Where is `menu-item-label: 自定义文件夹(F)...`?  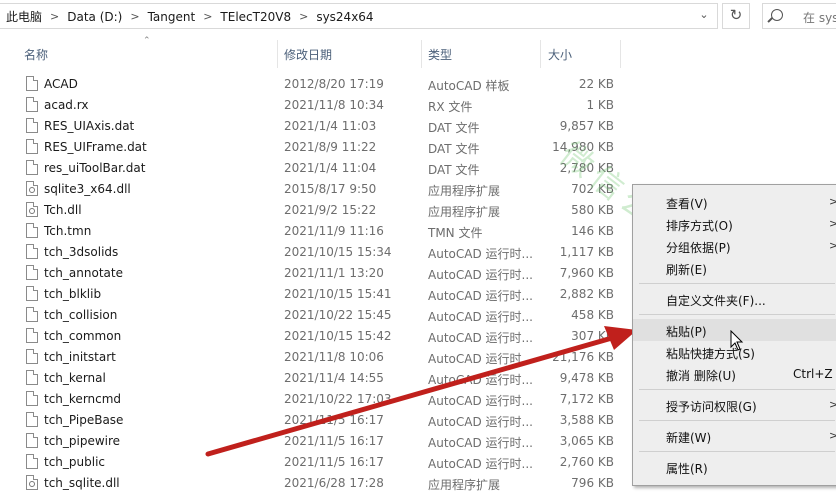 menu-item-label: 自定义文件夹(F)... is located at coordinates (716, 301).